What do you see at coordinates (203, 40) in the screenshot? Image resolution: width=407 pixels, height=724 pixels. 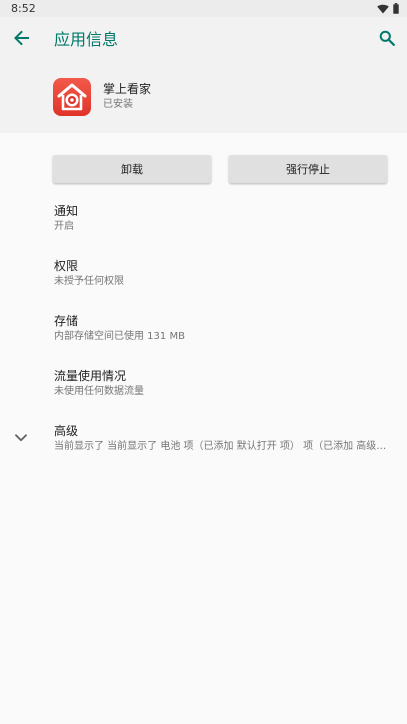 I see `app-bar: 应用信息` at bounding box center [203, 40].